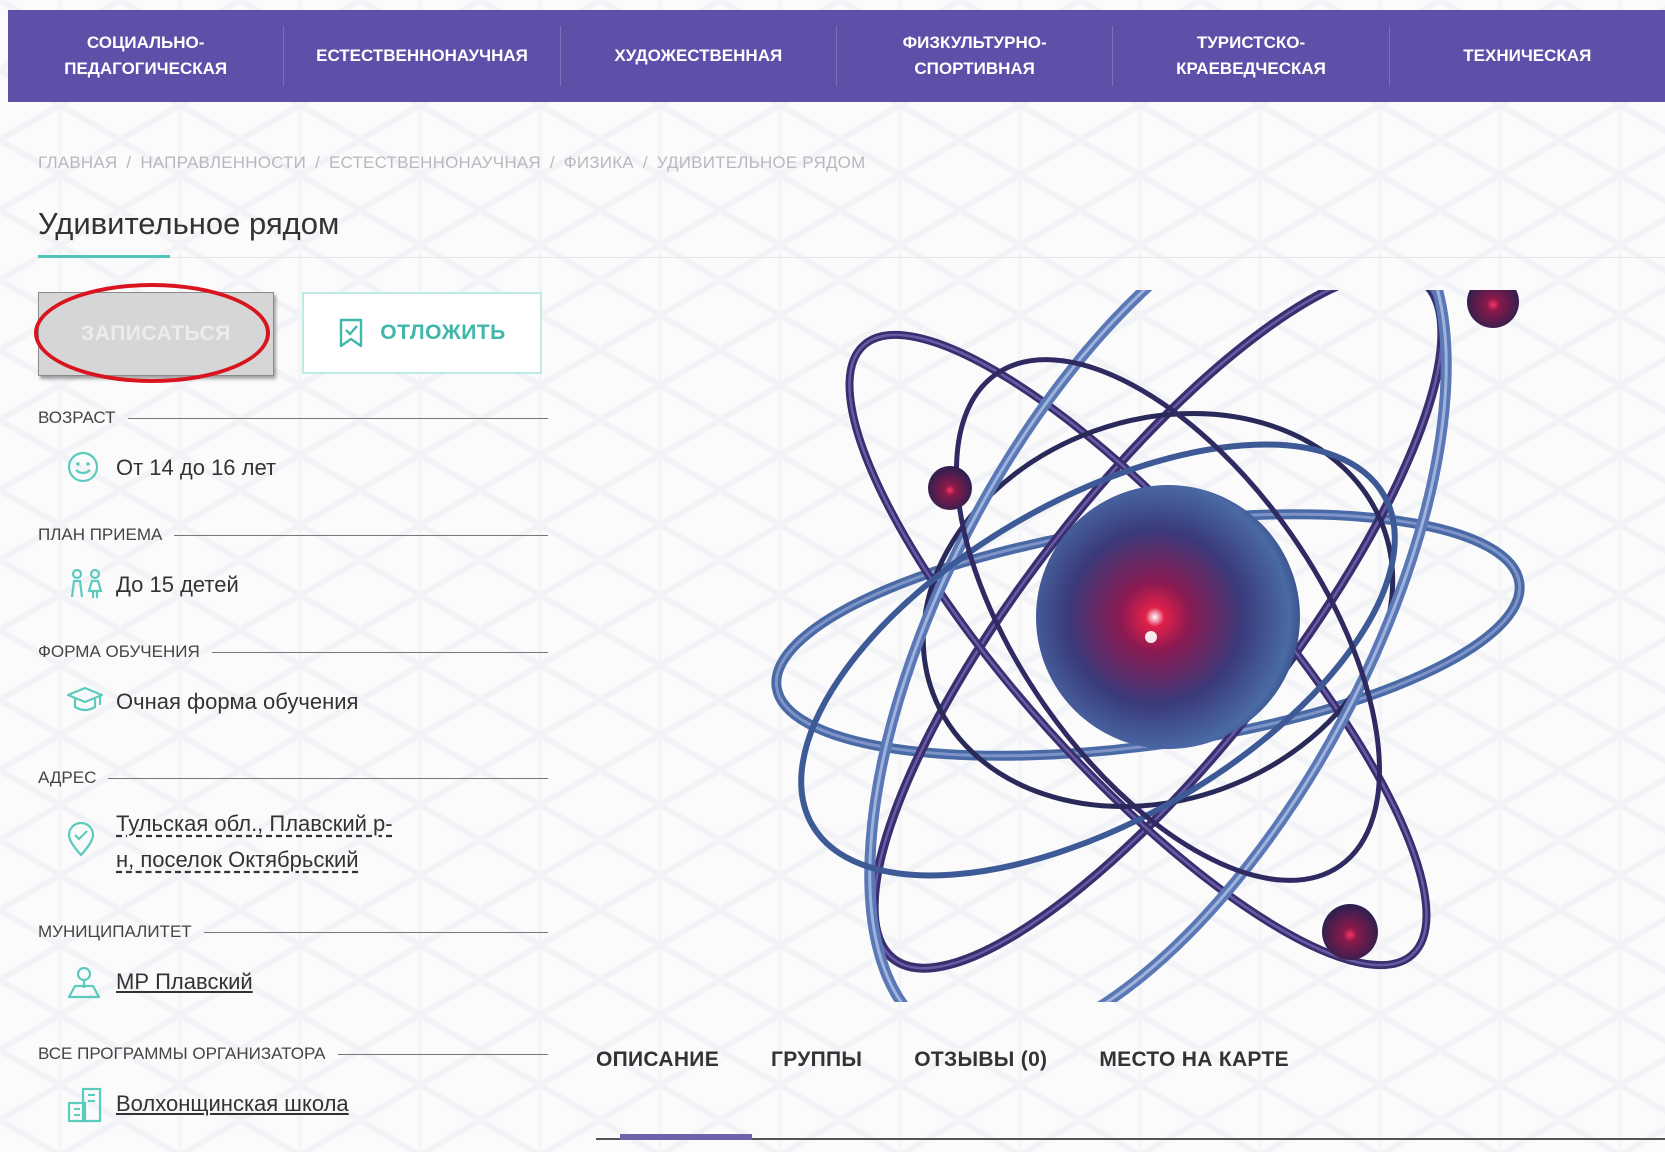 The image size is (1665, 1152). Describe the element at coordinates (443, 332) in the screenshot. I see `postpone-button-label: ОТЛОЖИТЬ` at that location.